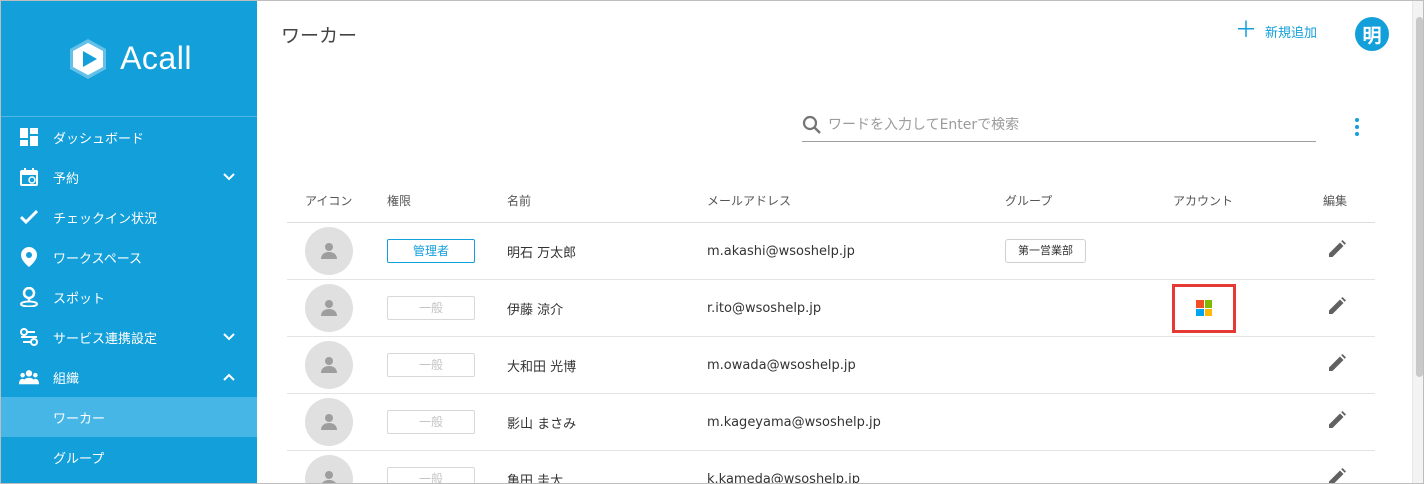 This screenshot has width=1424, height=484. I want to click on brand-logo: Acall, so click(129, 59).